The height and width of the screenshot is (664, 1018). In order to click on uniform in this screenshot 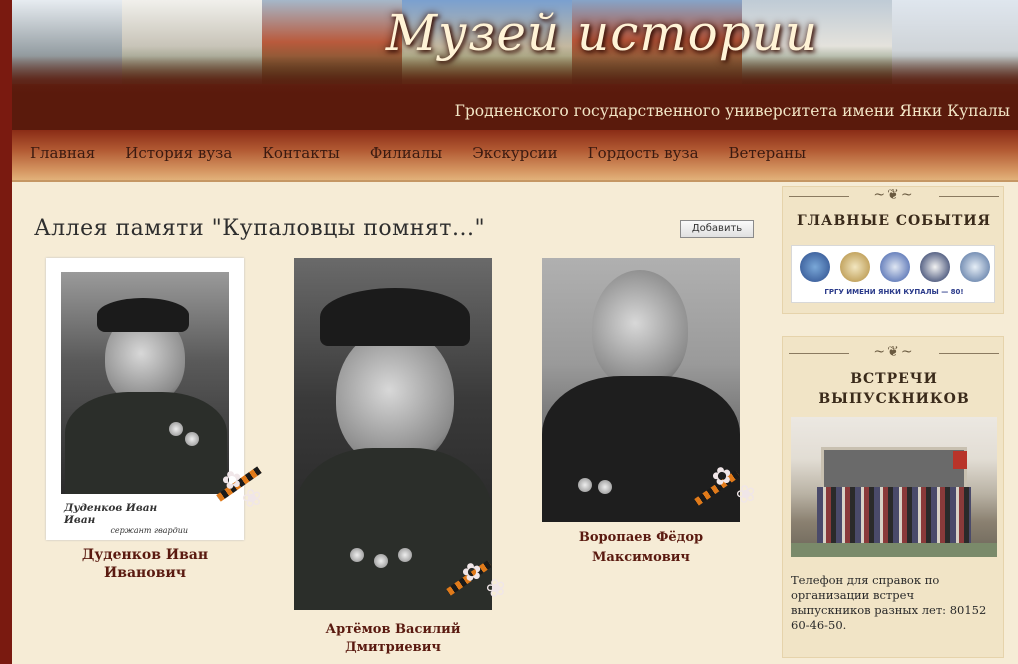, I will do `click(146, 443)`.